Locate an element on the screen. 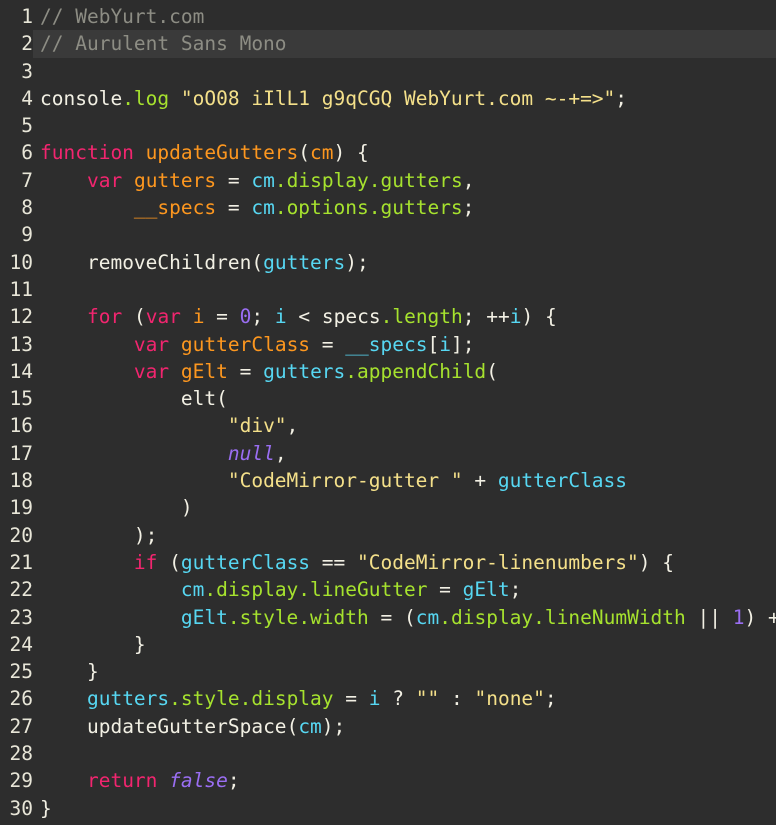 The width and height of the screenshot is (776, 825). code-line: 9 is located at coordinates (388, 234).